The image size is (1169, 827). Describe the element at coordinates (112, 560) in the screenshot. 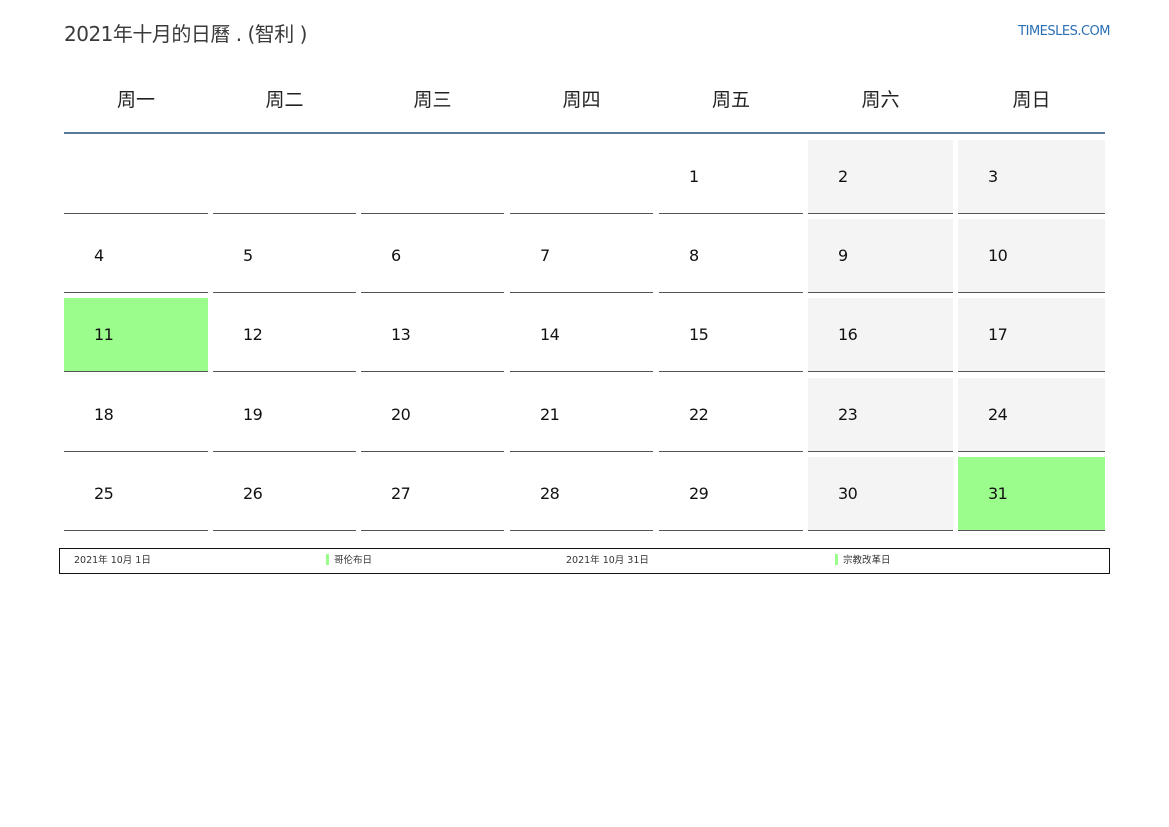

I see `legend-date-1: 2021年 10月 1日` at that location.